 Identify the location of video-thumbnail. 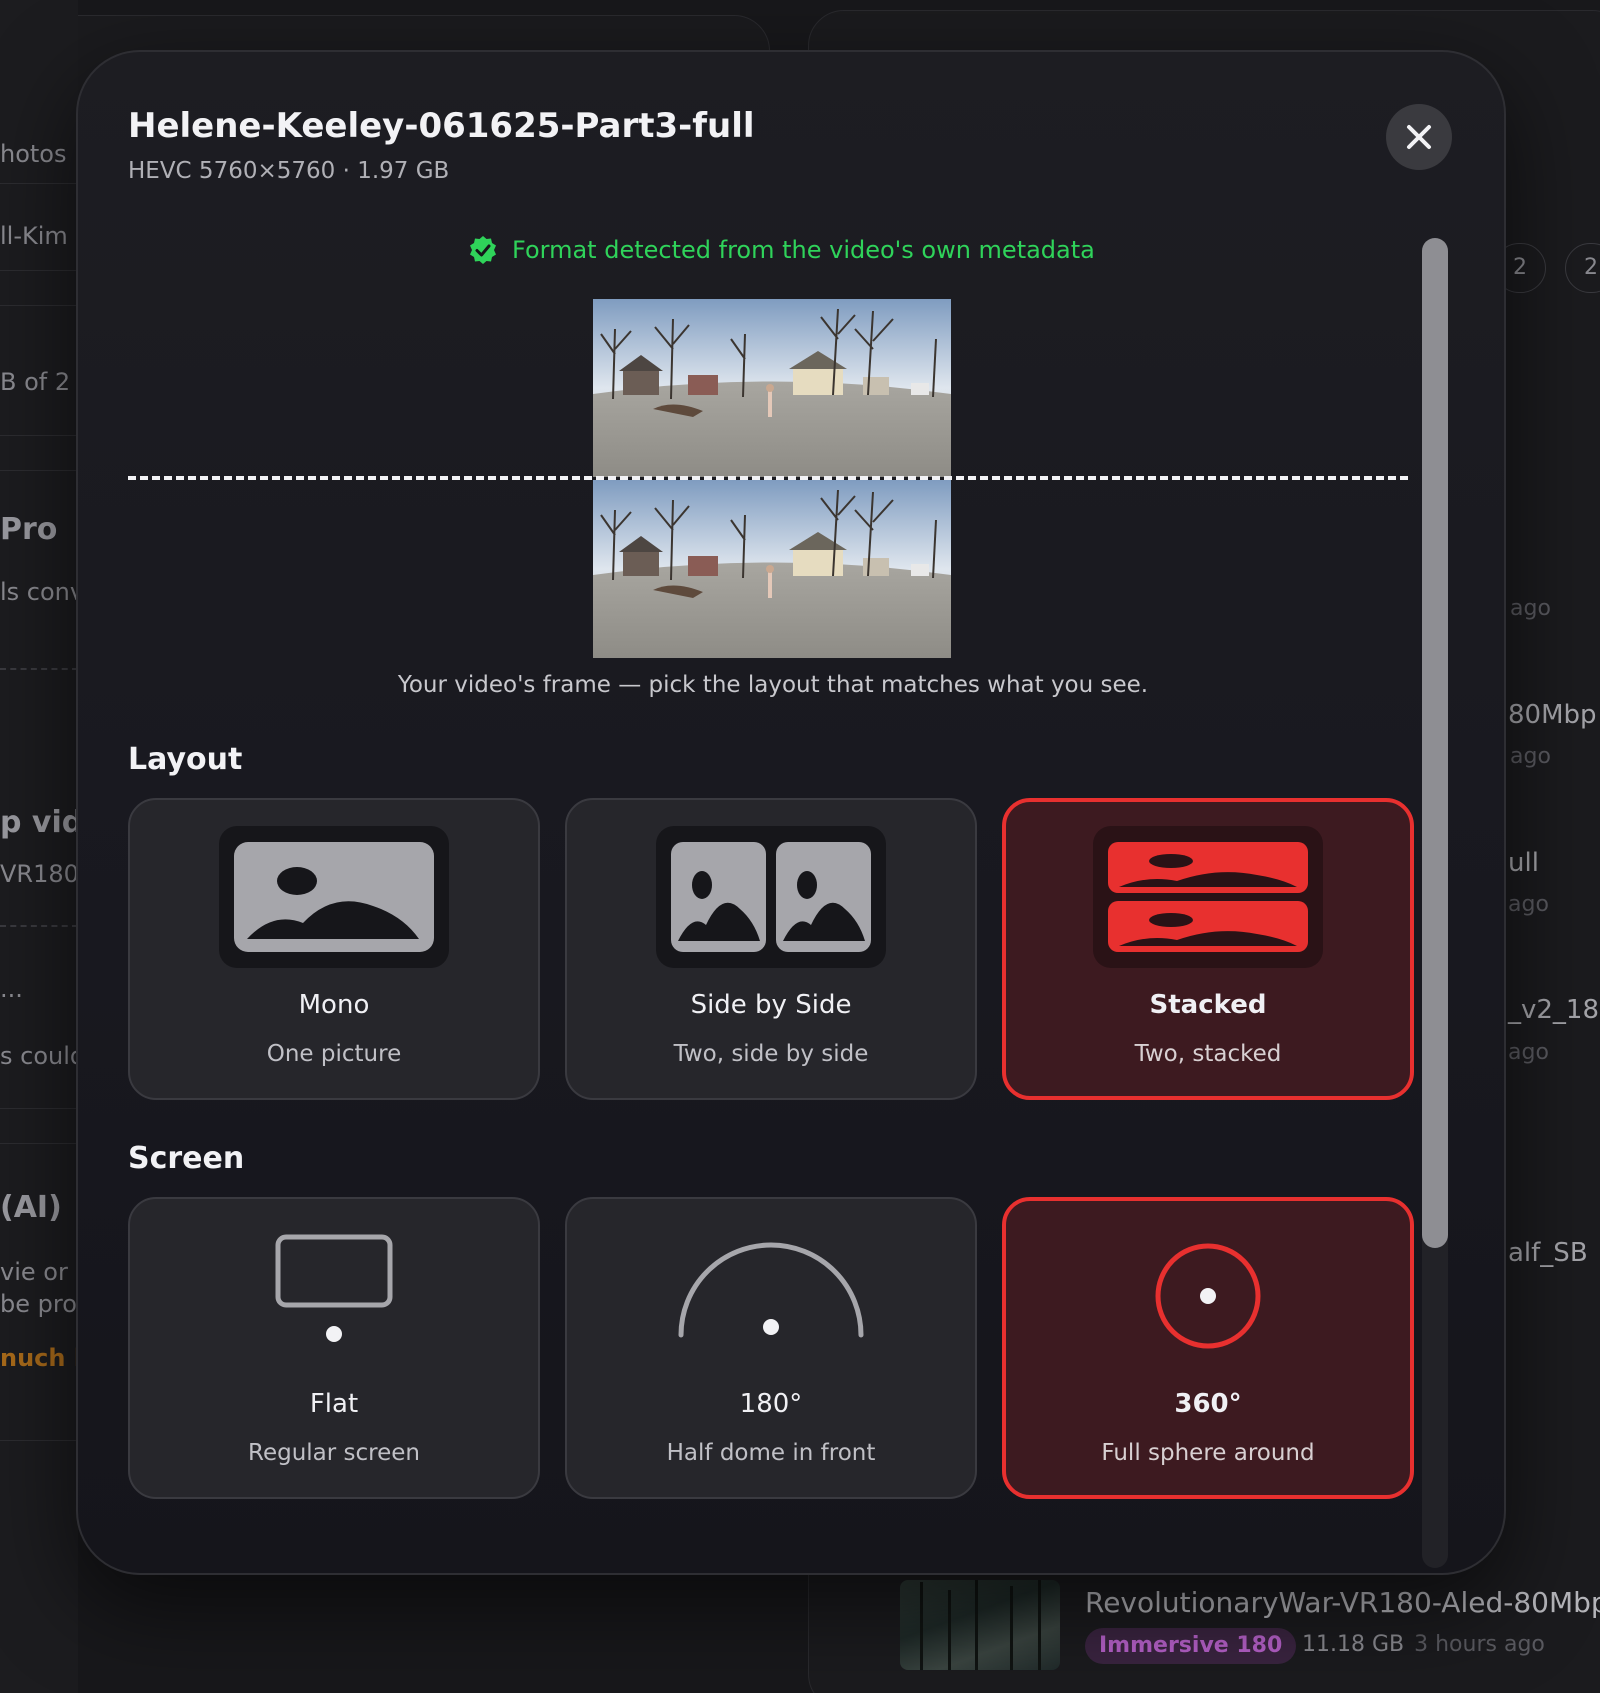
(980, 1625).